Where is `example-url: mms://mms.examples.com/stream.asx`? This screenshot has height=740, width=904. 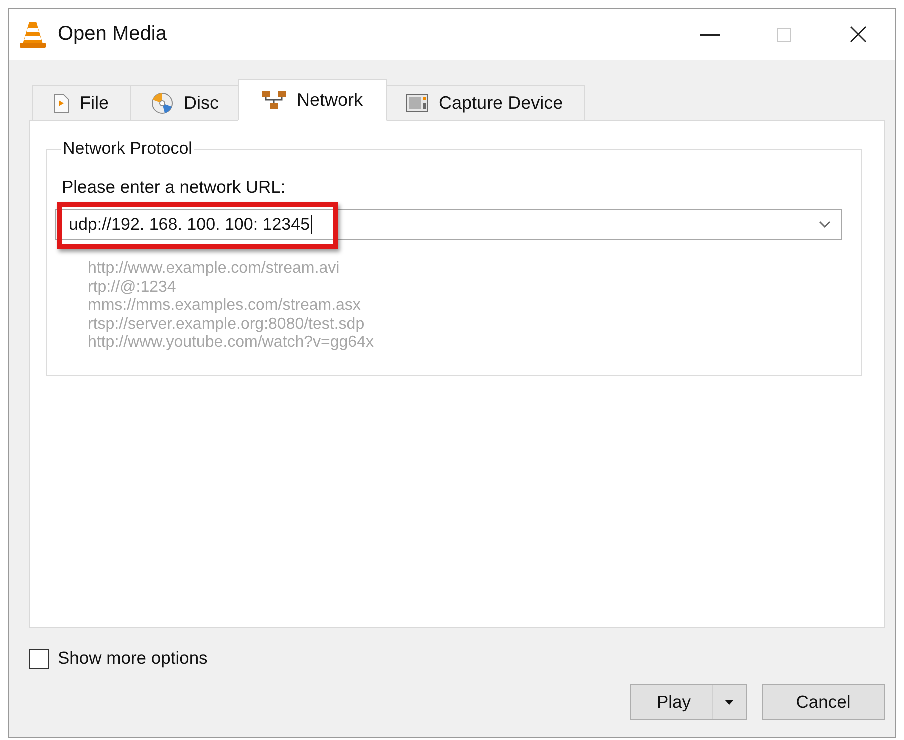 example-url: mms://mms.examples.com/stream.asx is located at coordinates (225, 306).